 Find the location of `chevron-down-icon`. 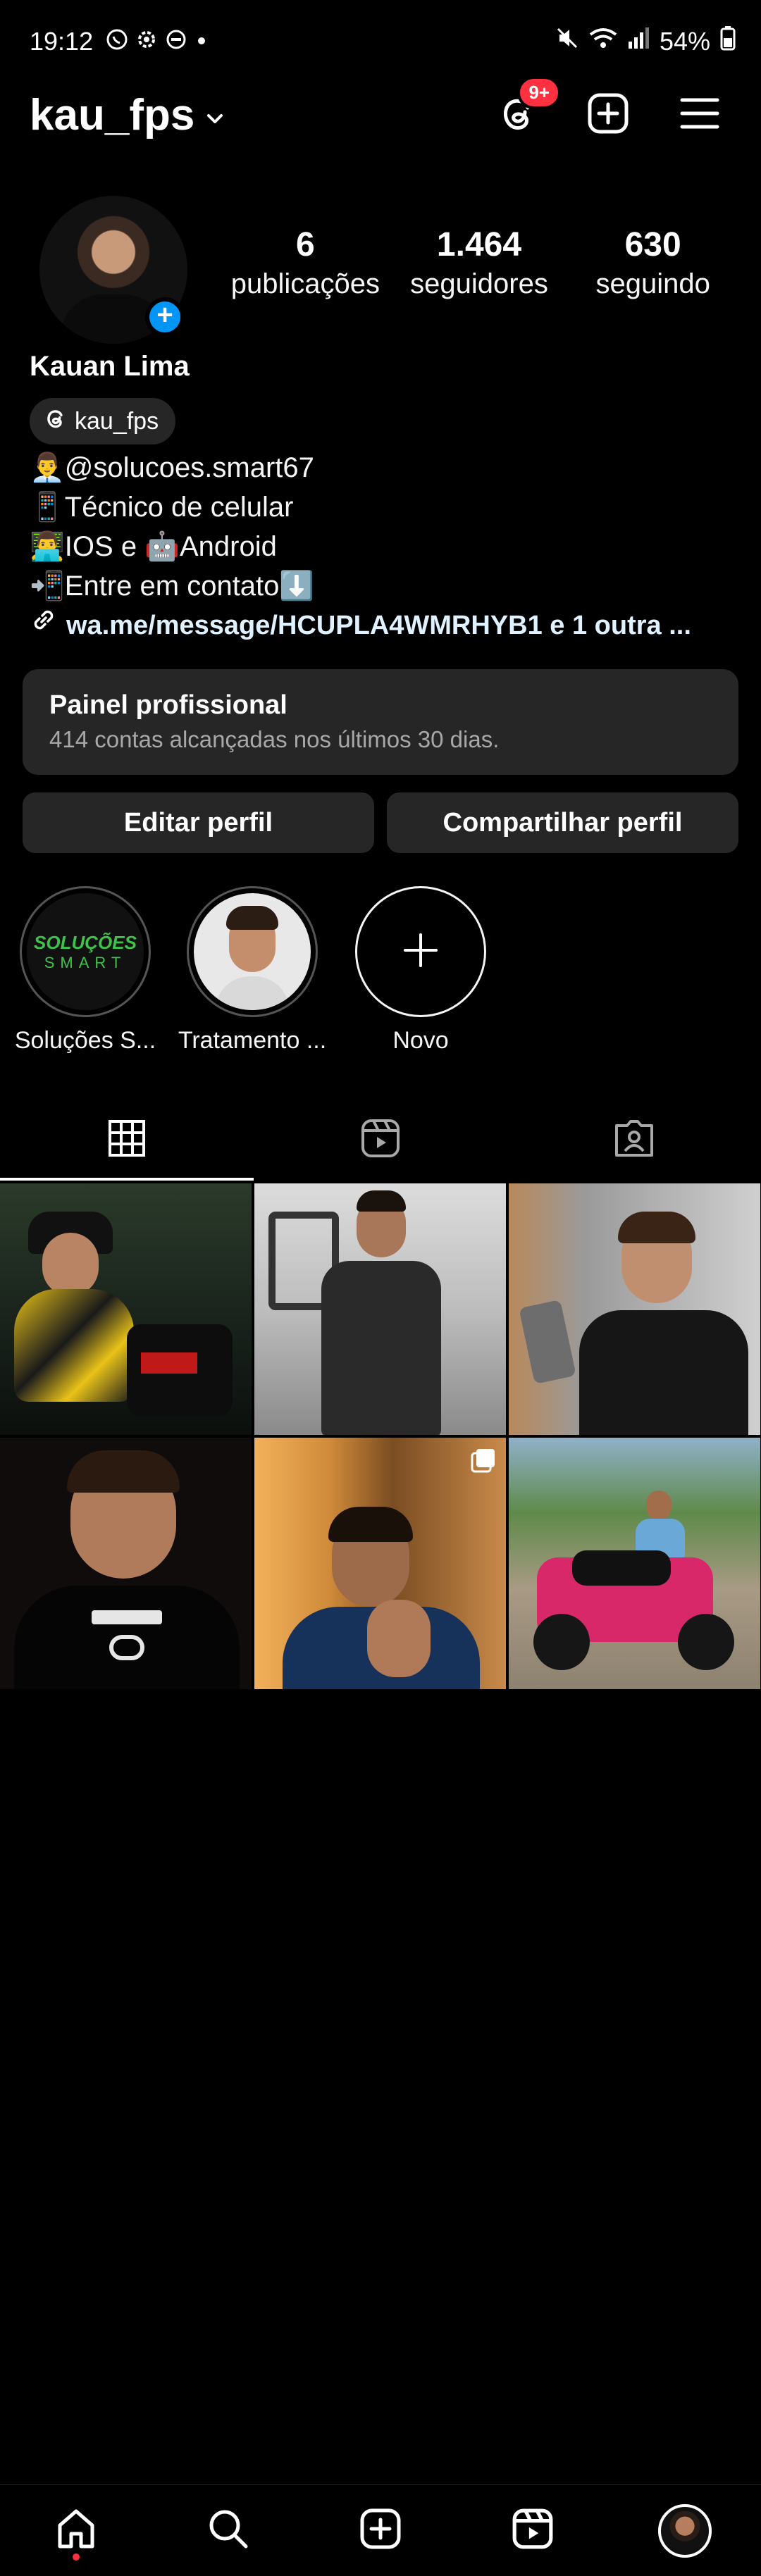

chevron-down-icon is located at coordinates (214, 115).